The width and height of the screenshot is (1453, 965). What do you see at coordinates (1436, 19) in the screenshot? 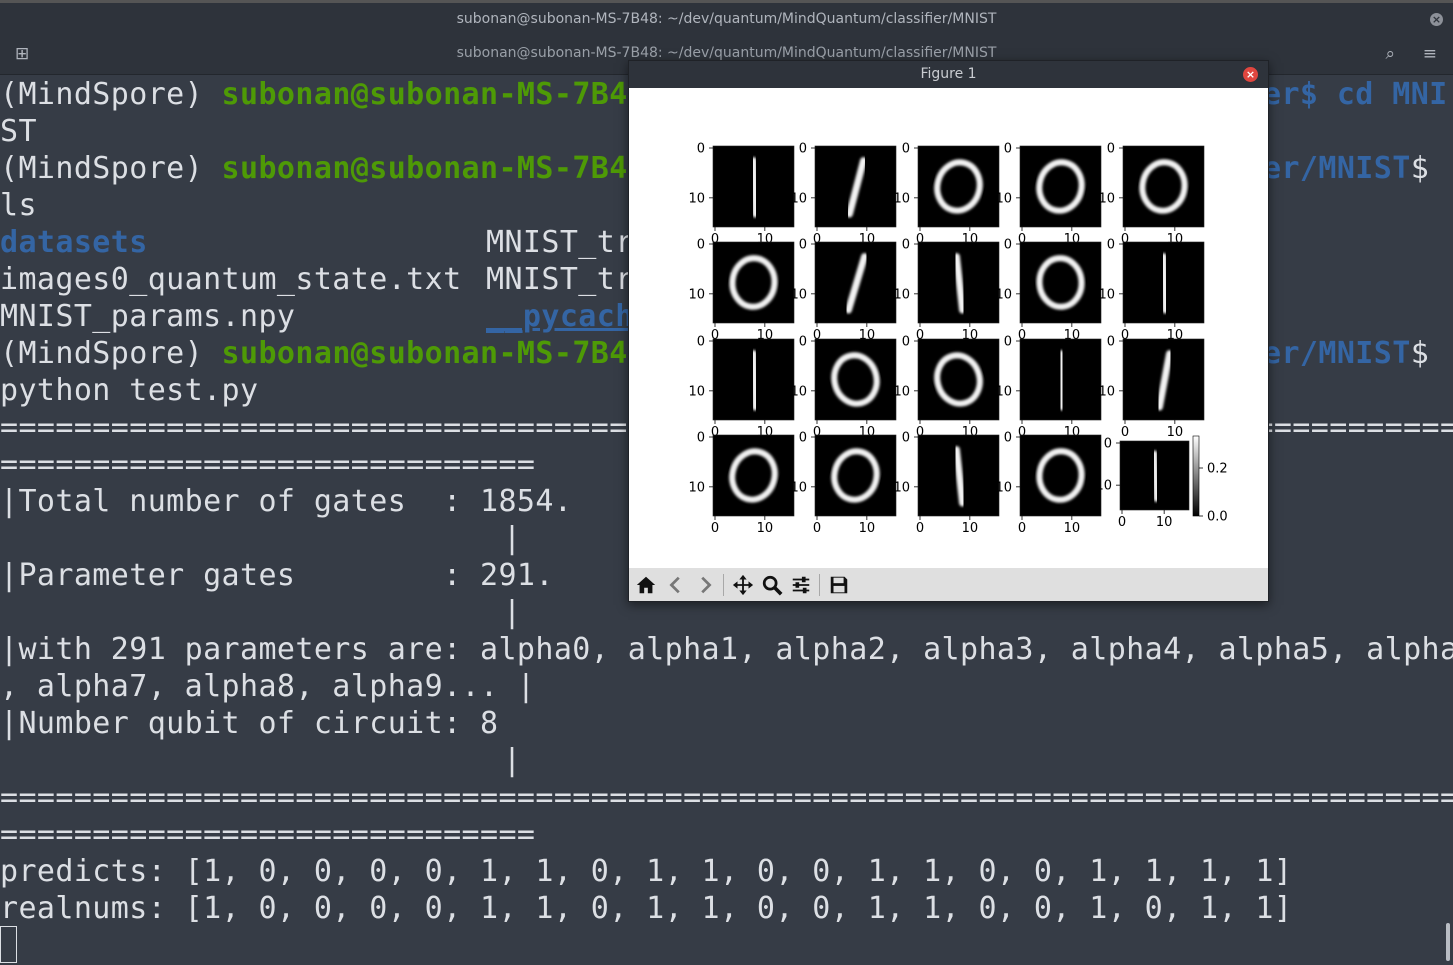
I see `window-close-icon: ×` at bounding box center [1436, 19].